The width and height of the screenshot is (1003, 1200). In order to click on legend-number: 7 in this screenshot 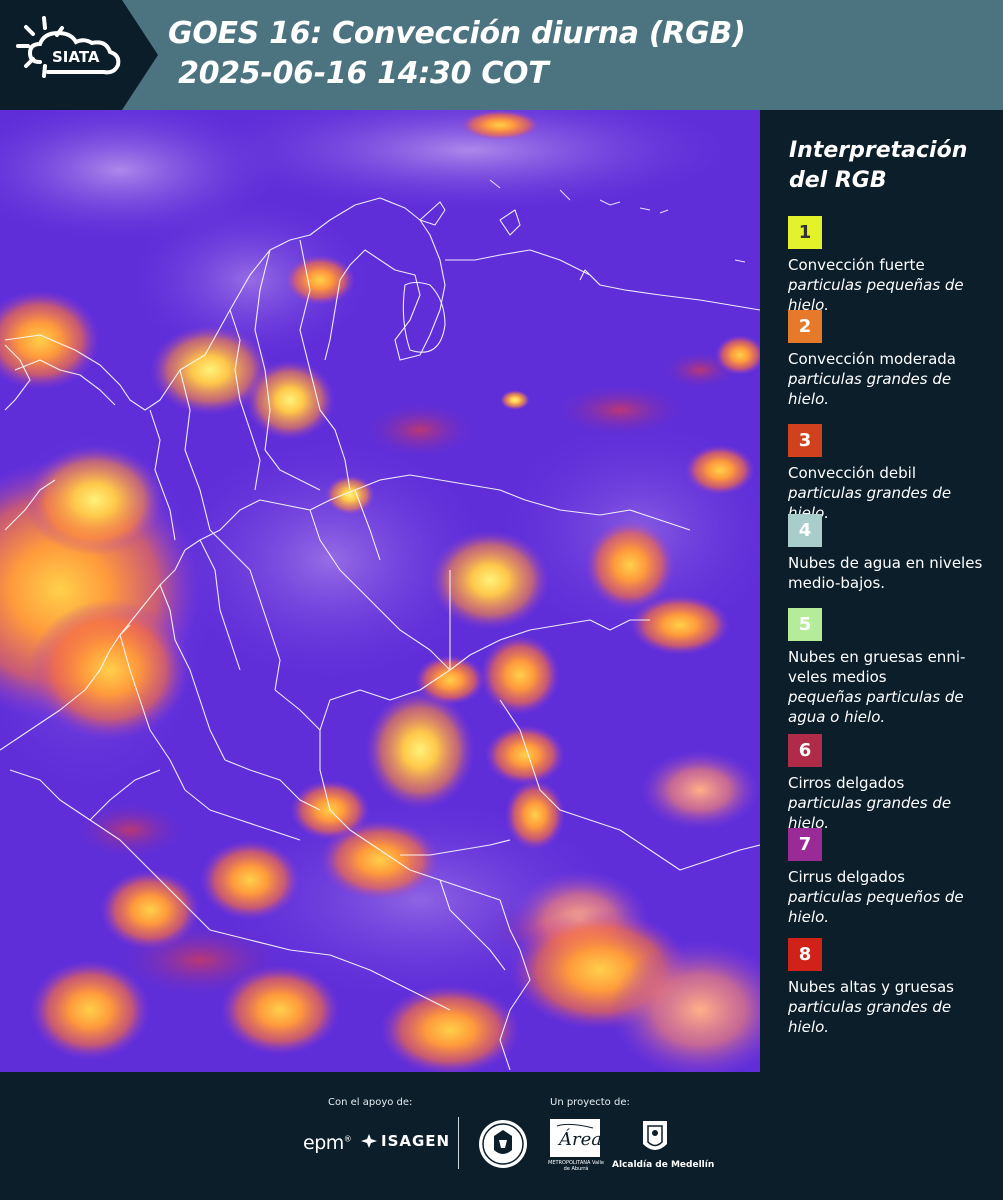, I will do `click(805, 844)`.